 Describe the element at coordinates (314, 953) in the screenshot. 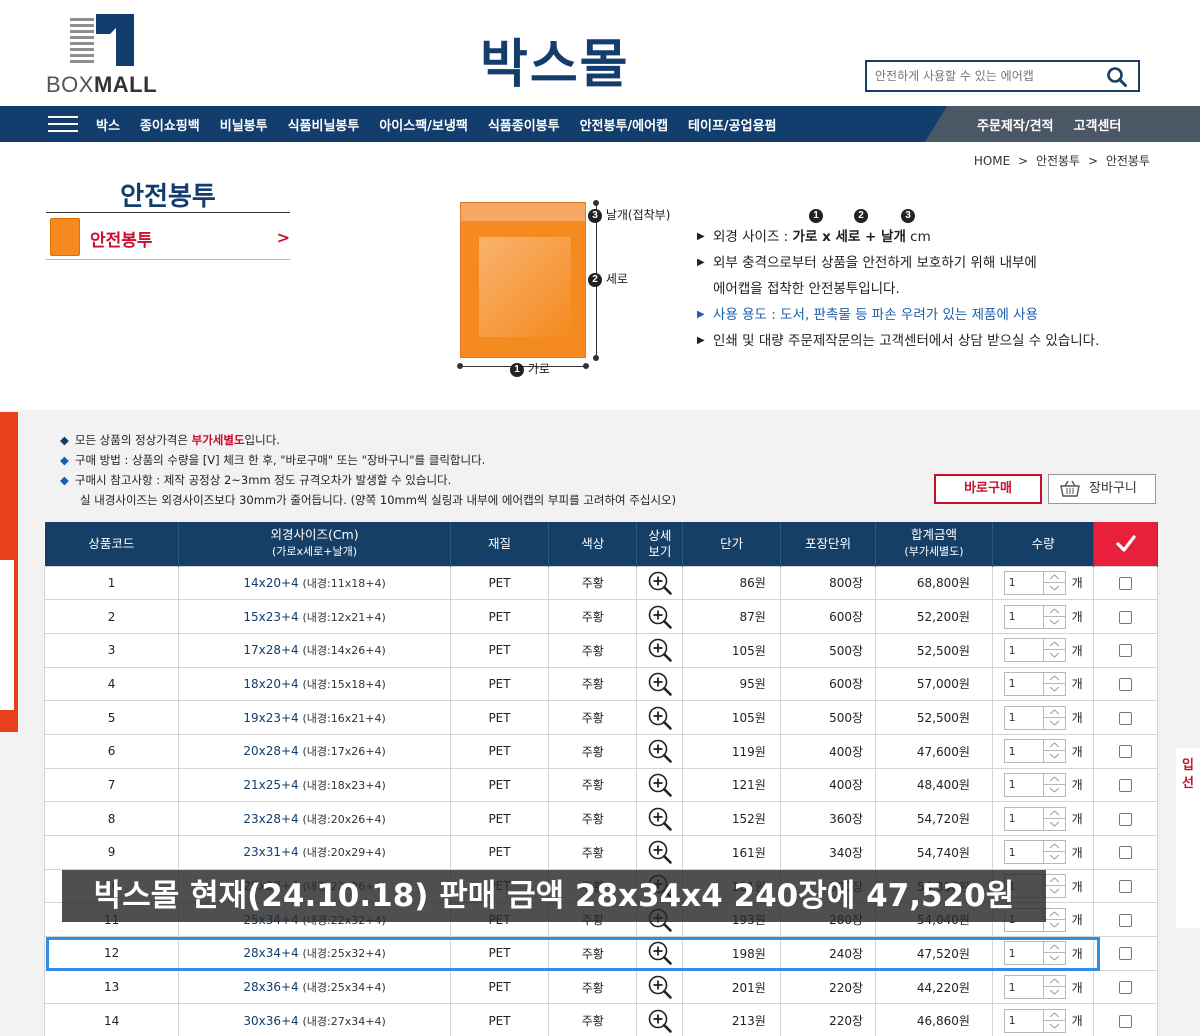

I see `cell-size: 28x34+4 (내경:25x32+4)` at that location.